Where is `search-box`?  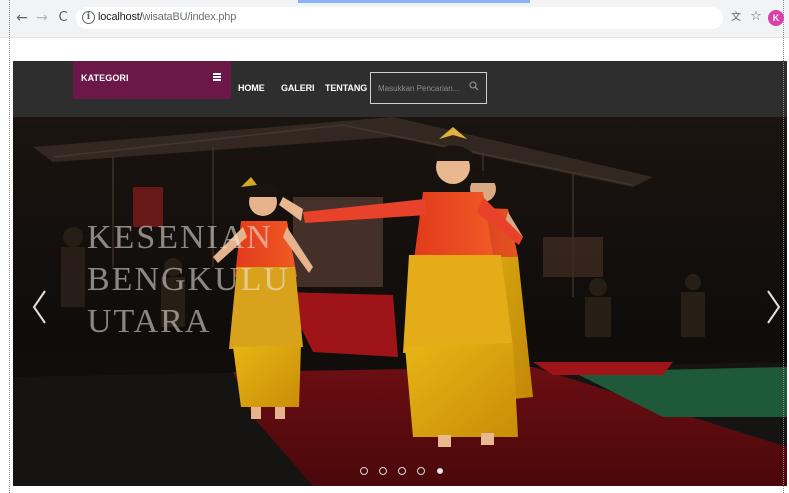 search-box is located at coordinates (428, 88).